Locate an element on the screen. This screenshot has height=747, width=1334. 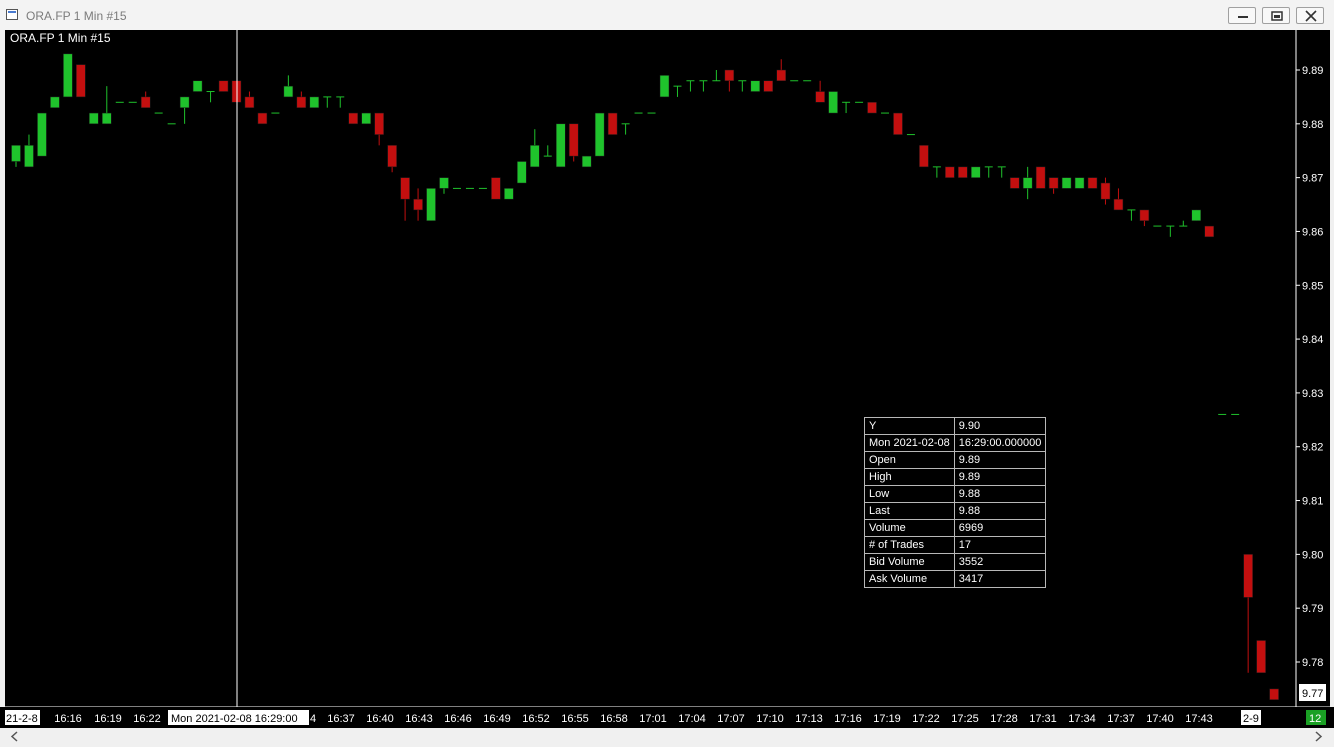
tooltip-value: 9.88 is located at coordinates (1000, 494).